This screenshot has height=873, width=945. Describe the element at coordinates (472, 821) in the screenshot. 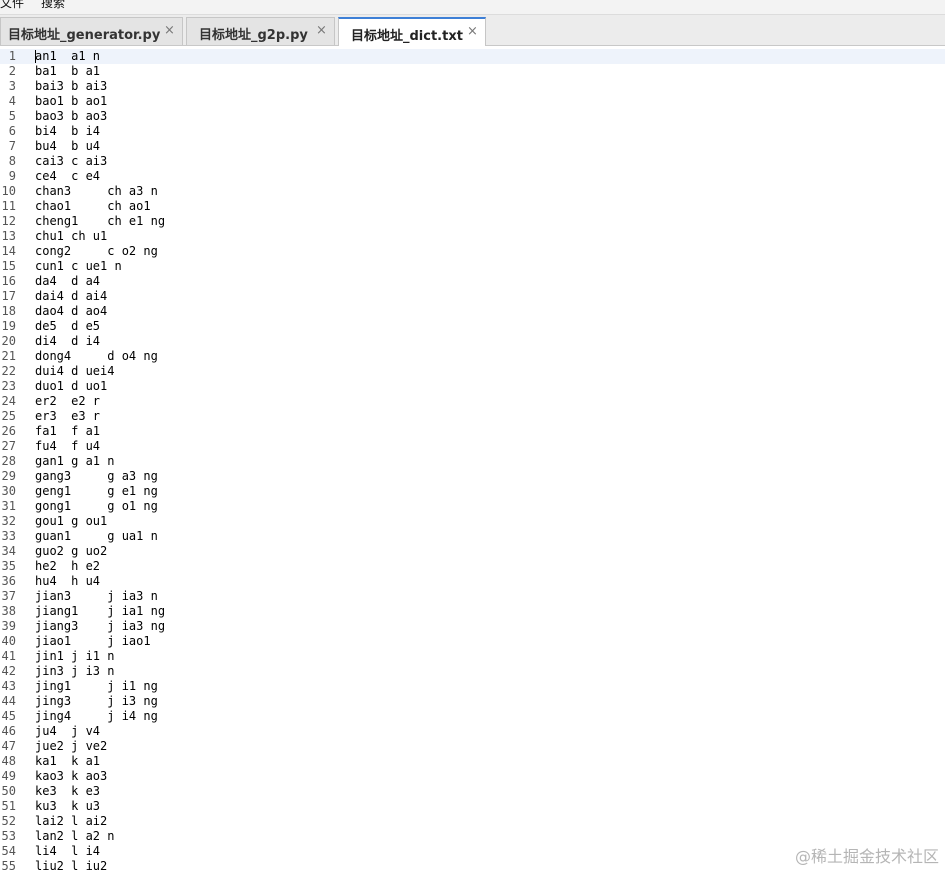

I see `editor-line: 52 lai2 l ai2` at that location.